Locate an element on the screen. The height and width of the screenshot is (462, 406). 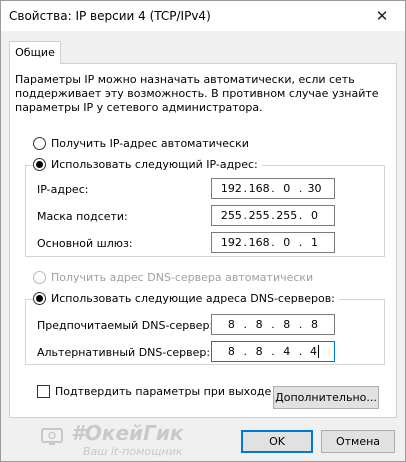
watermark: #ОкейГик Ваш it-помощник is located at coordinates (136, 440).